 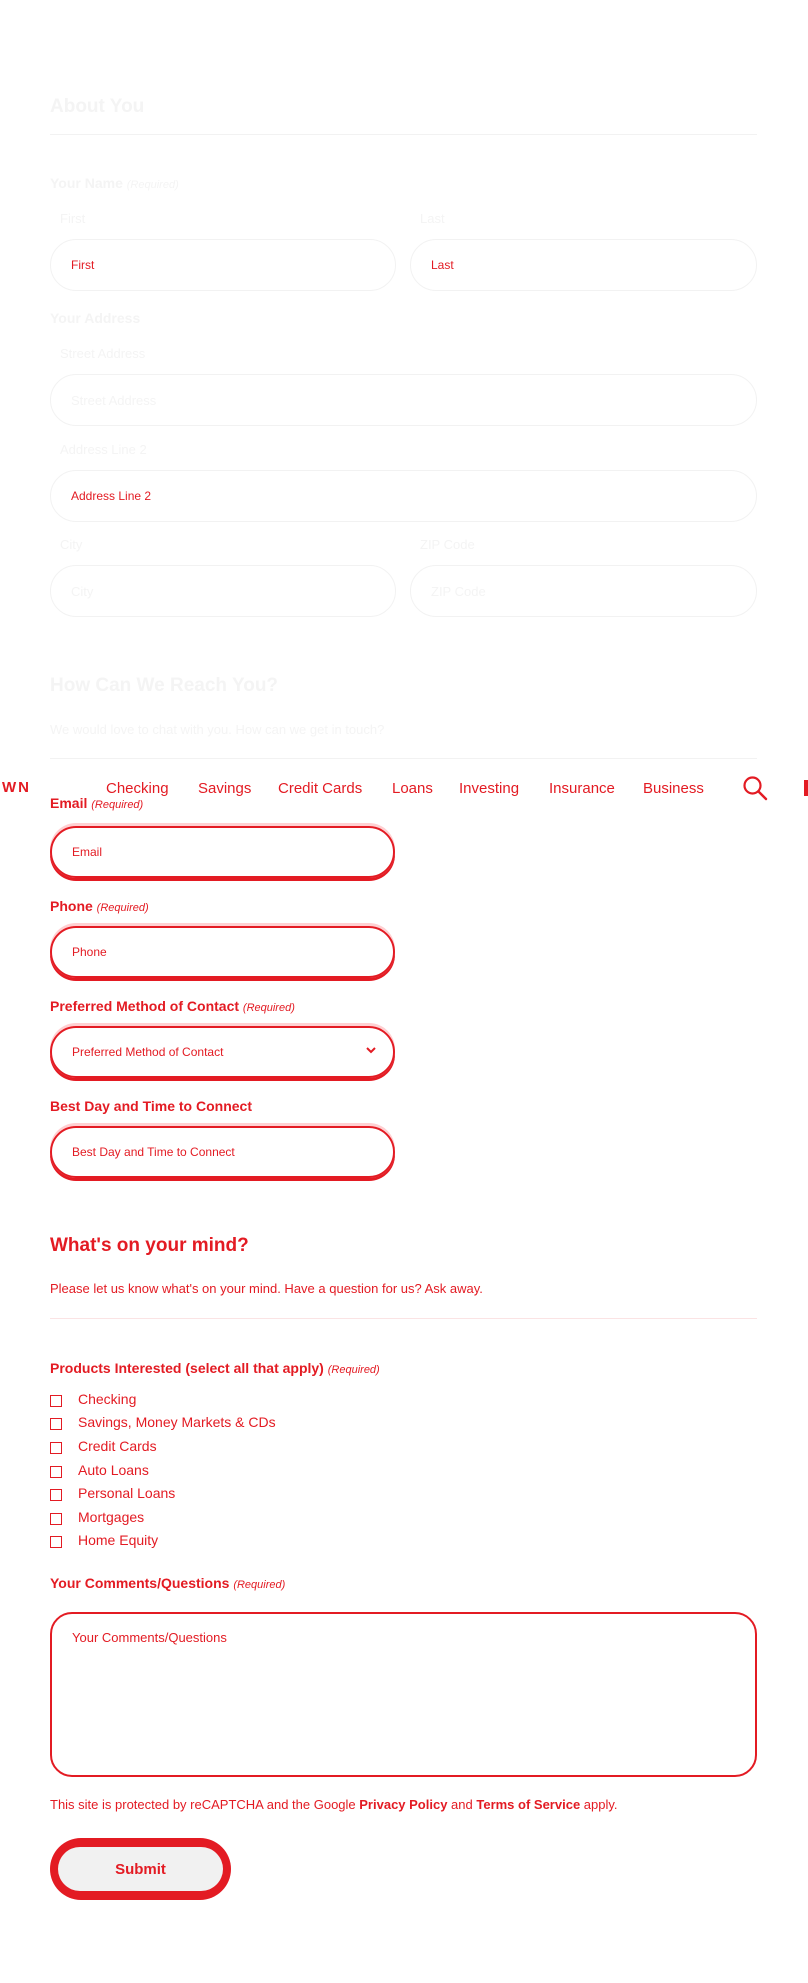 What do you see at coordinates (83, 265) in the screenshot?
I see `first-name-placeholder: First` at bounding box center [83, 265].